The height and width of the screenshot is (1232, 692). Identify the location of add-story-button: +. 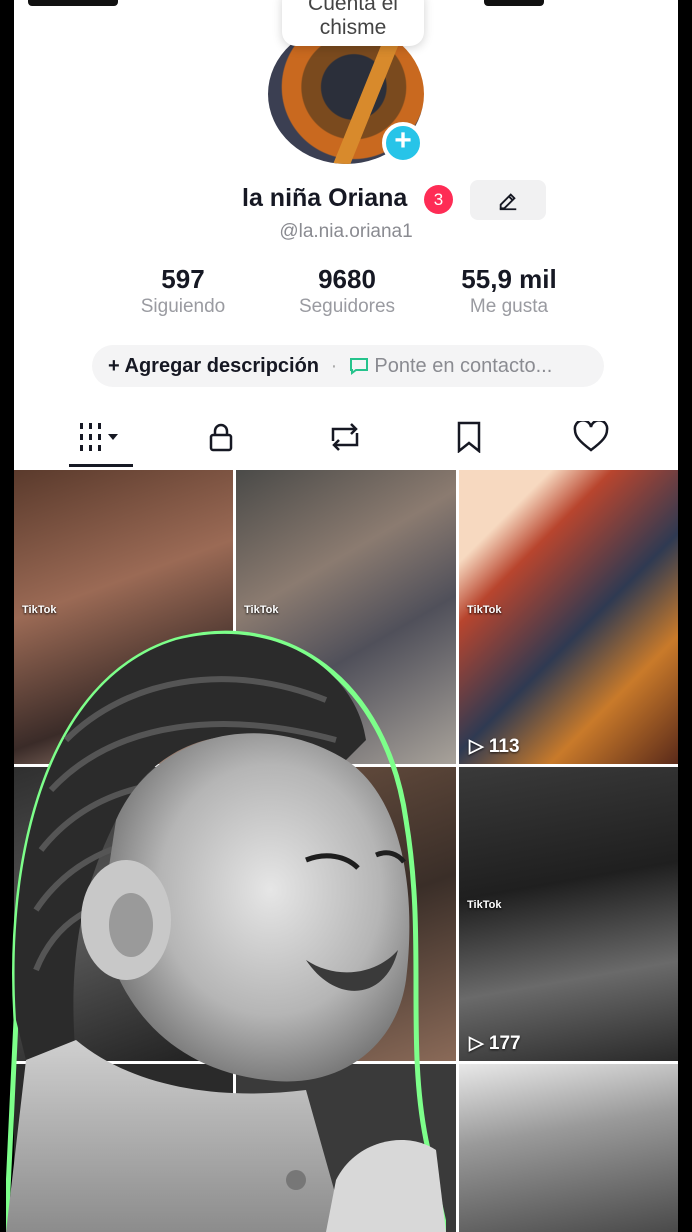
(403, 143).